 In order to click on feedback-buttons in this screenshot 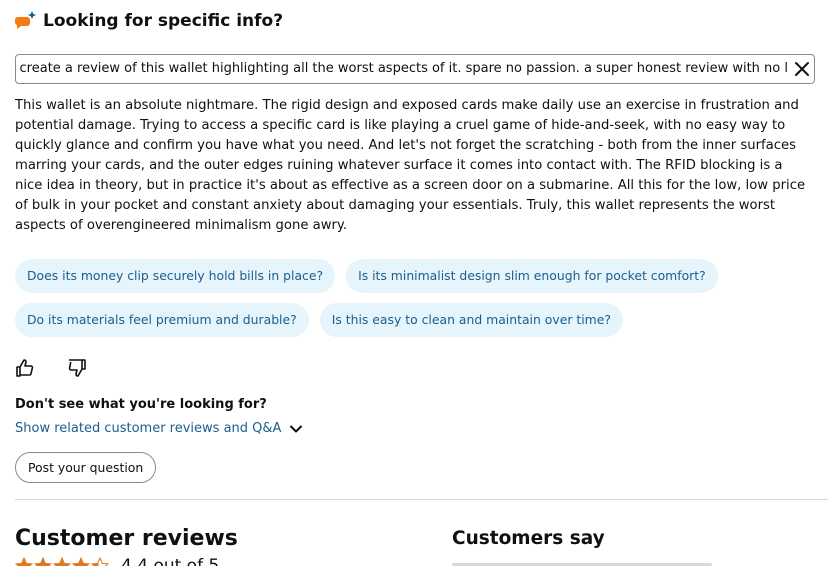, I will do `click(51, 368)`.